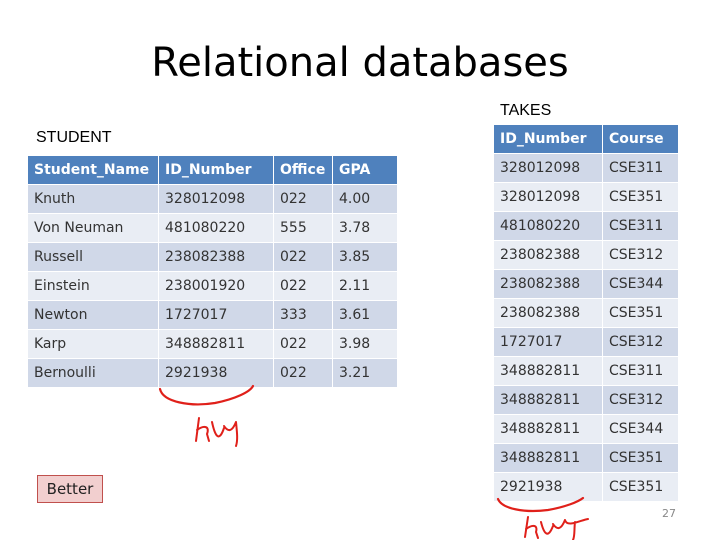 Image resolution: width=720 pixels, height=540 pixels. Describe the element at coordinates (669, 513) in the screenshot. I see `page-number: 27` at that location.